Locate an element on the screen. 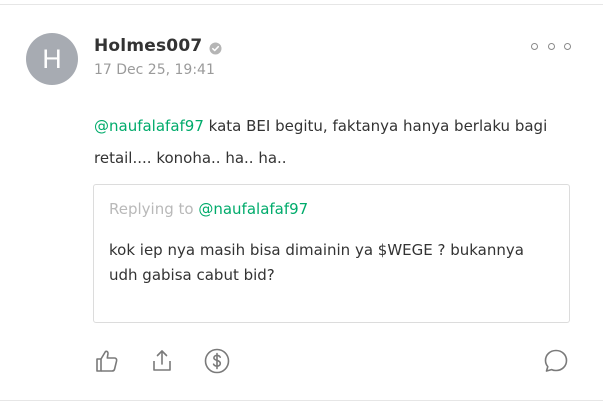 The image size is (603, 406). dollar-coin-icon is located at coordinates (217, 361).